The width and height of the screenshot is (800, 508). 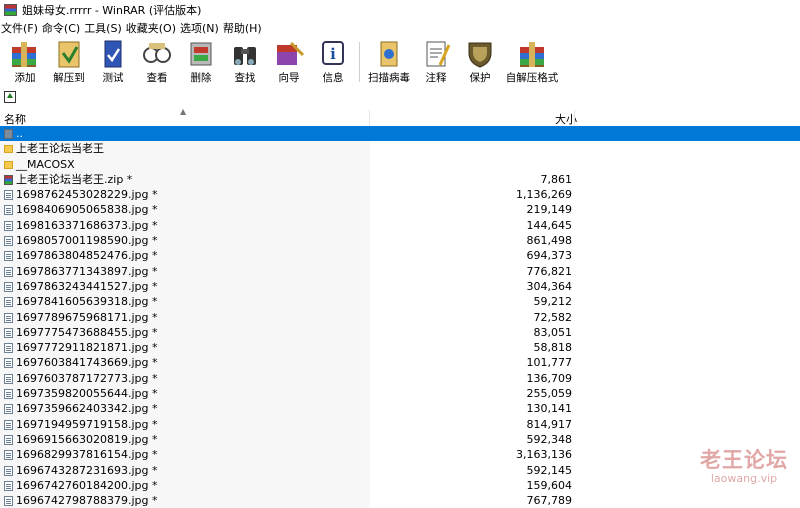 What do you see at coordinates (104, 28) in the screenshot?
I see `menu-tools: 工具(S)` at bounding box center [104, 28].